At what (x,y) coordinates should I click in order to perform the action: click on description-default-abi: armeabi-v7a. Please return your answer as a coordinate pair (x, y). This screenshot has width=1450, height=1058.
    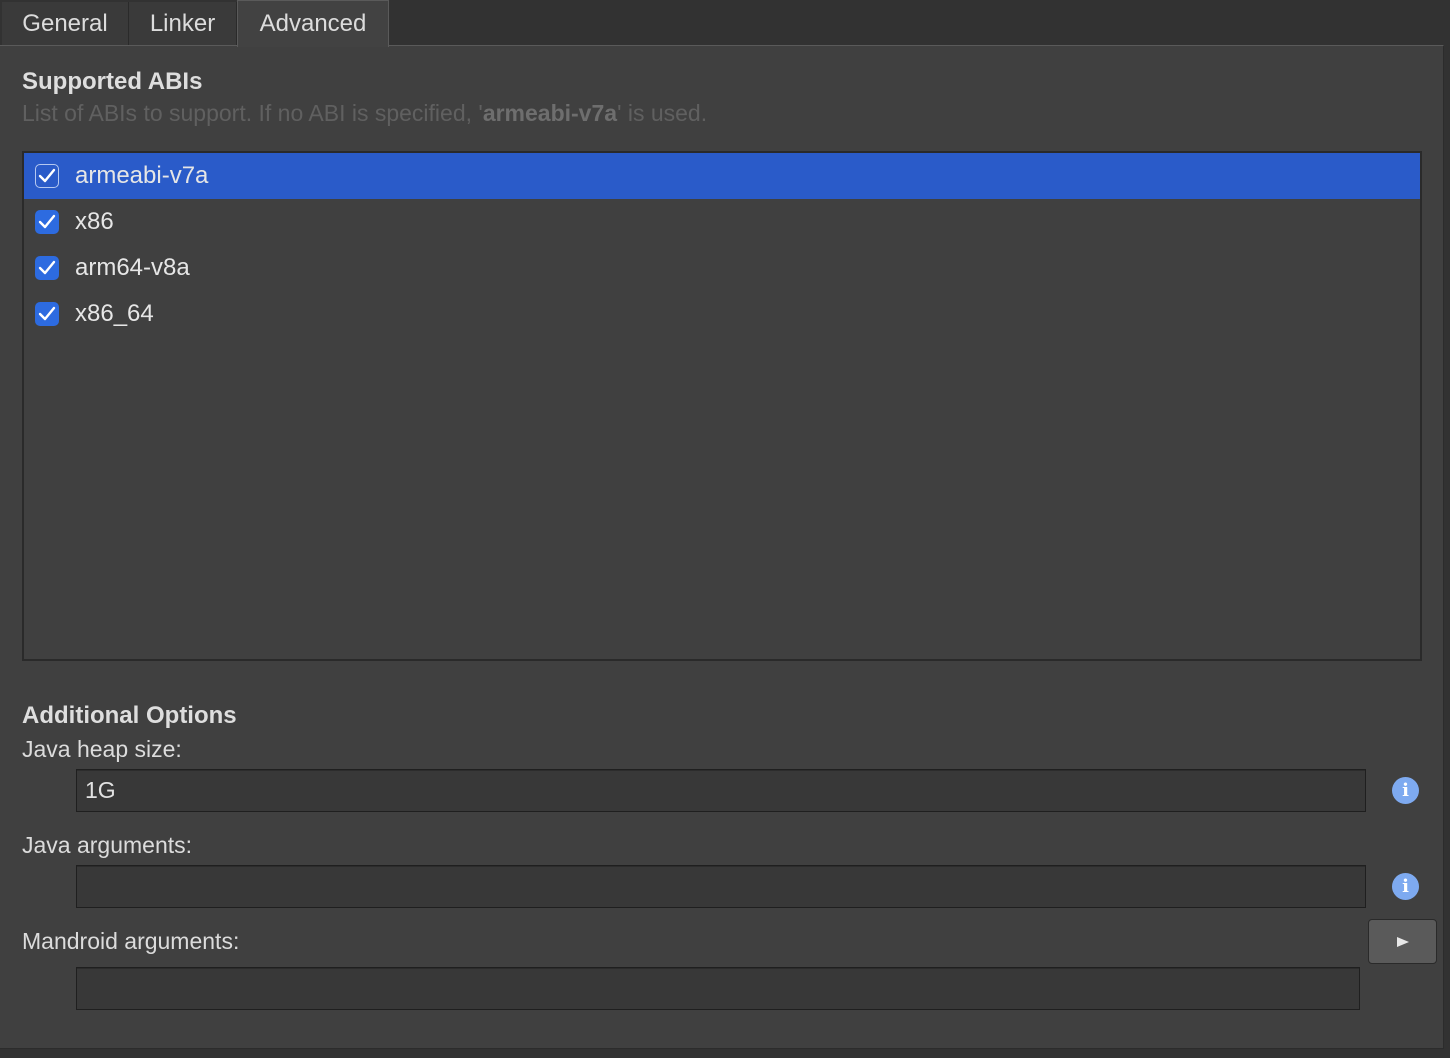
    Looking at the image, I should click on (550, 113).